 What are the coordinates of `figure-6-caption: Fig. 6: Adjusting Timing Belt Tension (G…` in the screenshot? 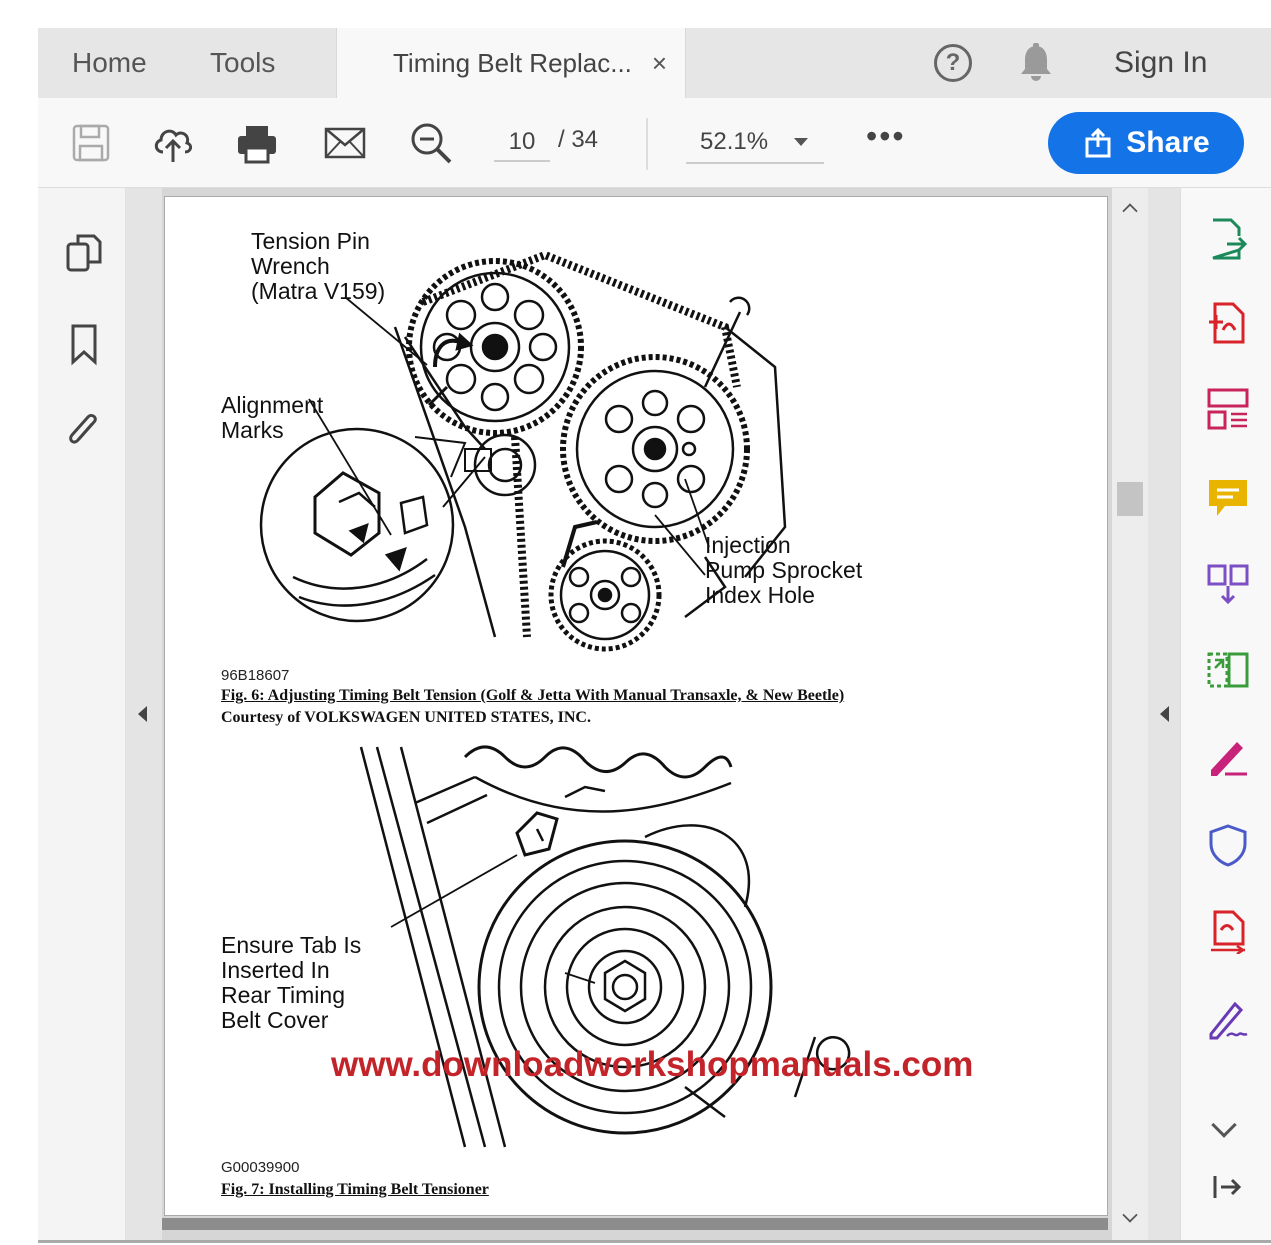 It's located at (533, 695).